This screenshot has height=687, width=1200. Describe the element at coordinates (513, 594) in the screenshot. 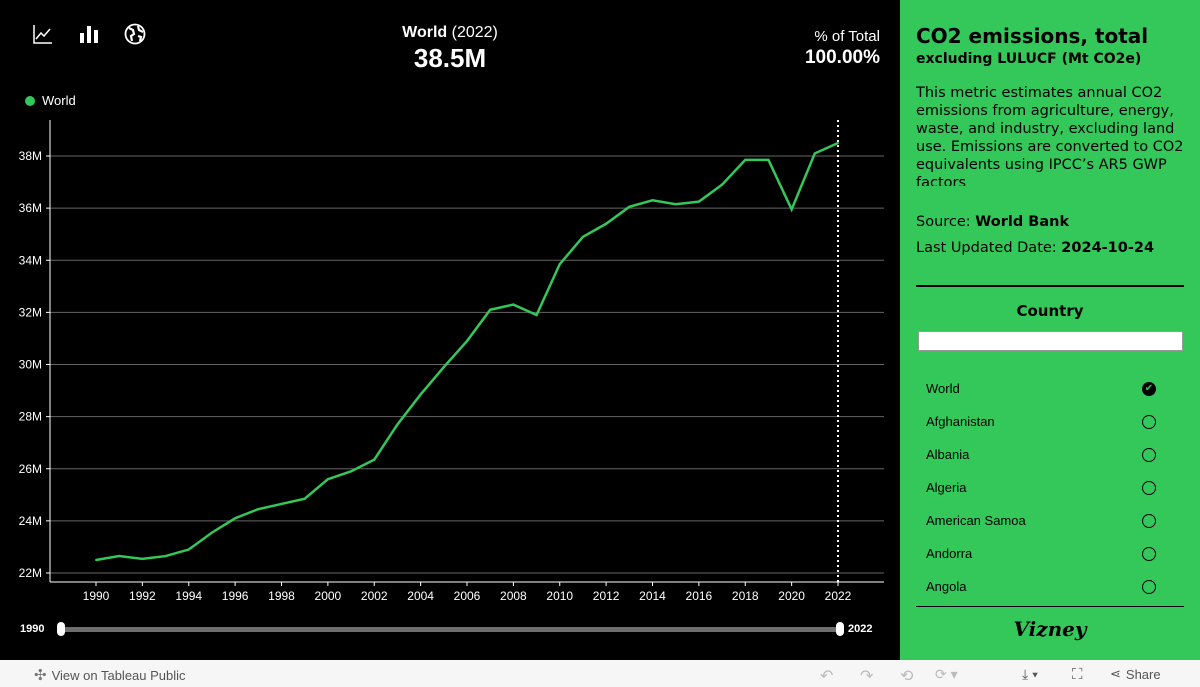

I see `x-tick-label: 2008` at that location.